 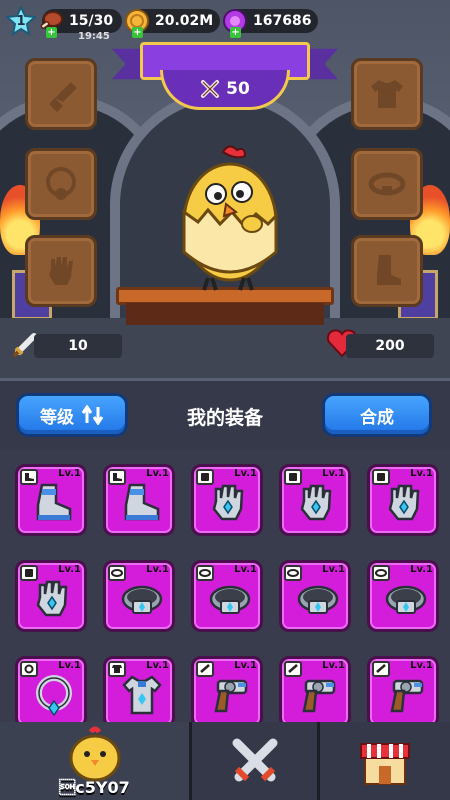 I want to click on slot-armor, so click(x=387, y=94).